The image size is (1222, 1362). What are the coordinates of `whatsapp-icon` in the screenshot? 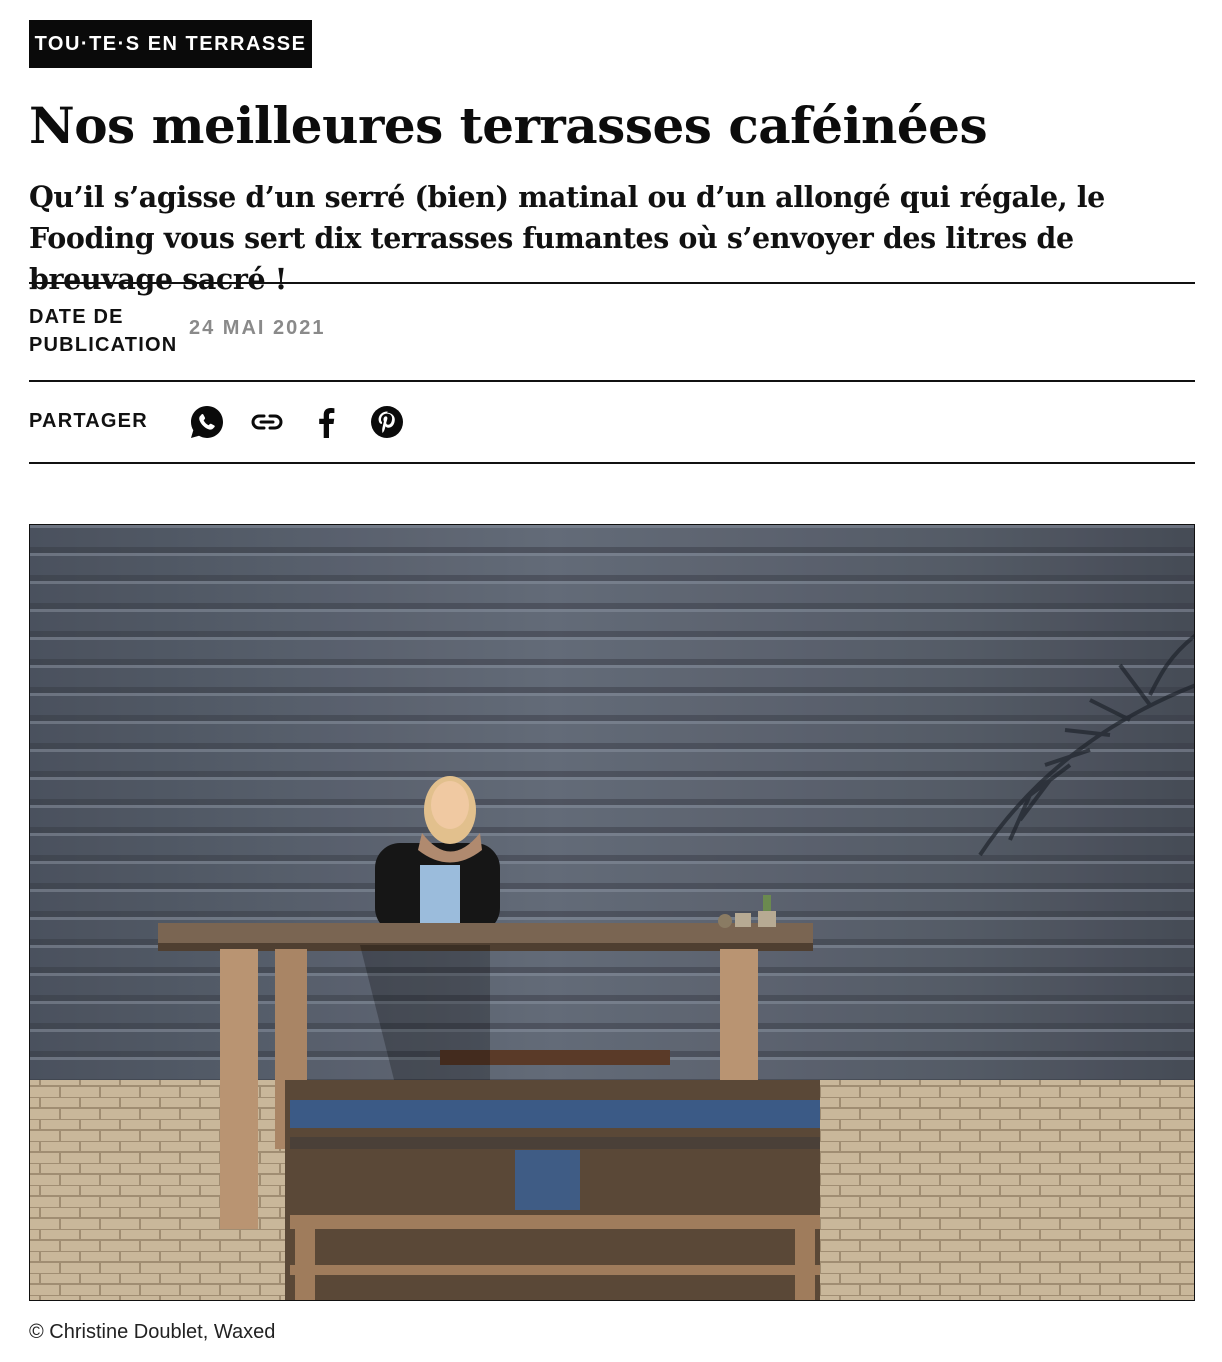 It's located at (207, 422).